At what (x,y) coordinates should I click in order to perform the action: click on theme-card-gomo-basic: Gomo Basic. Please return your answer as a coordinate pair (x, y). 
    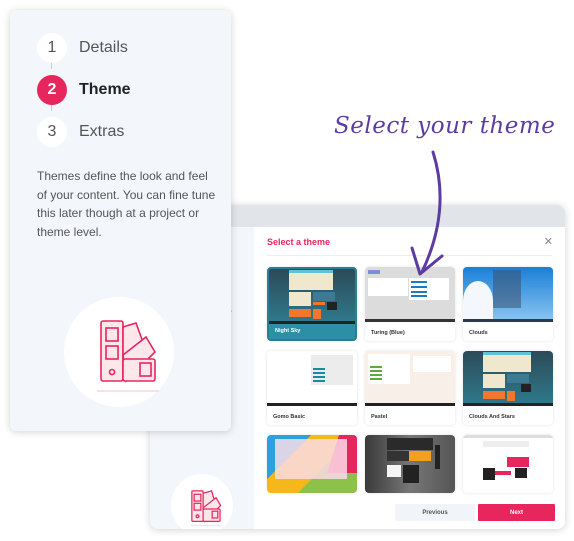
    Looking at the image, I should click on (312, 388).